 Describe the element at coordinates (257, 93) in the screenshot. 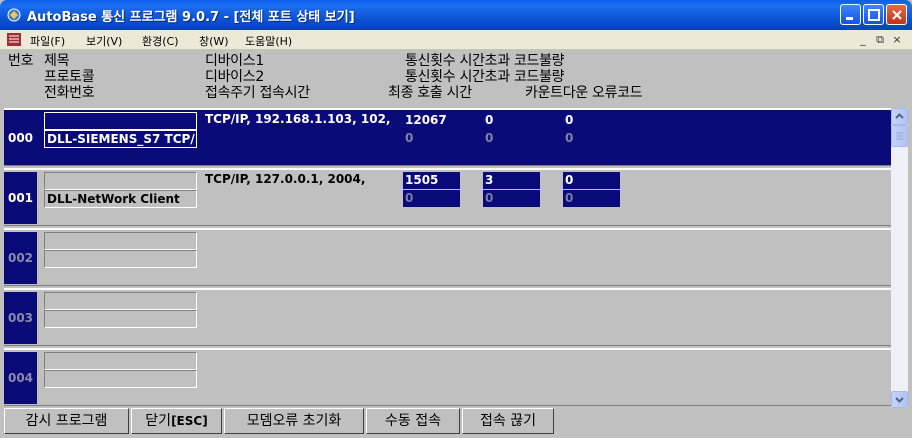

I see `header-interval: 접속주기 접속시간` at that location.